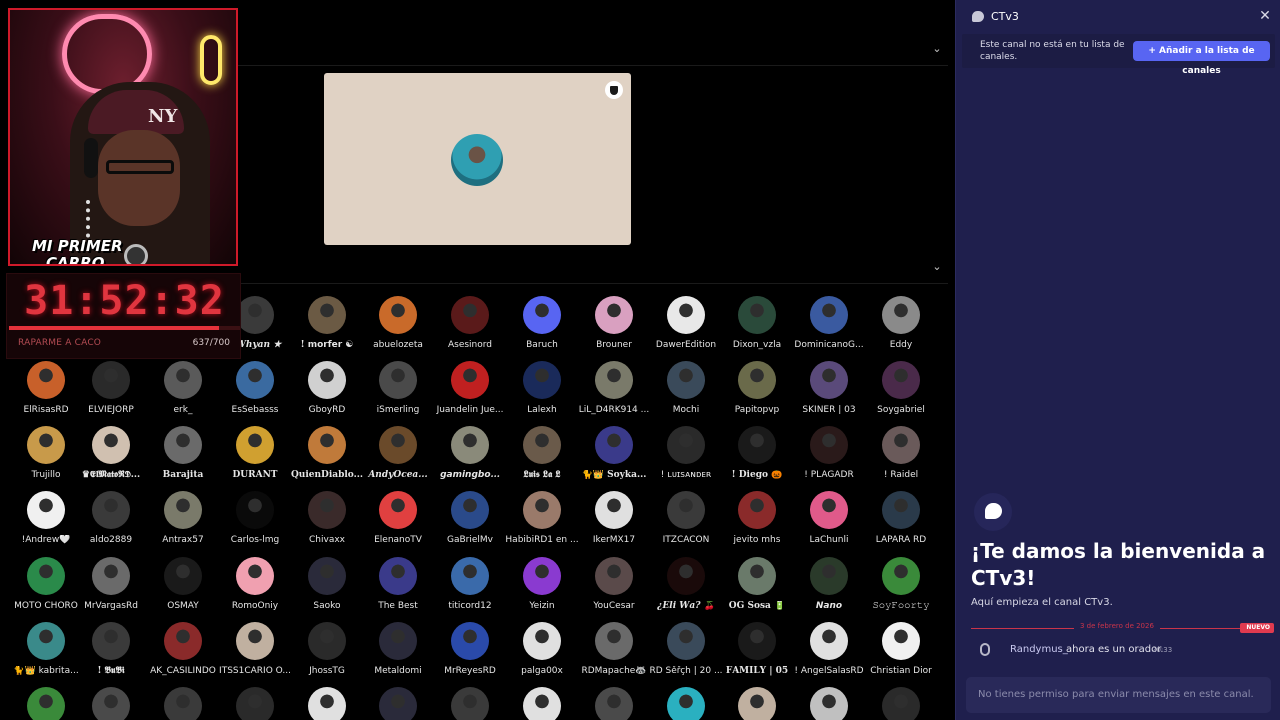  I want to click on audience-member: MrVargasRd, so click(111, 588).